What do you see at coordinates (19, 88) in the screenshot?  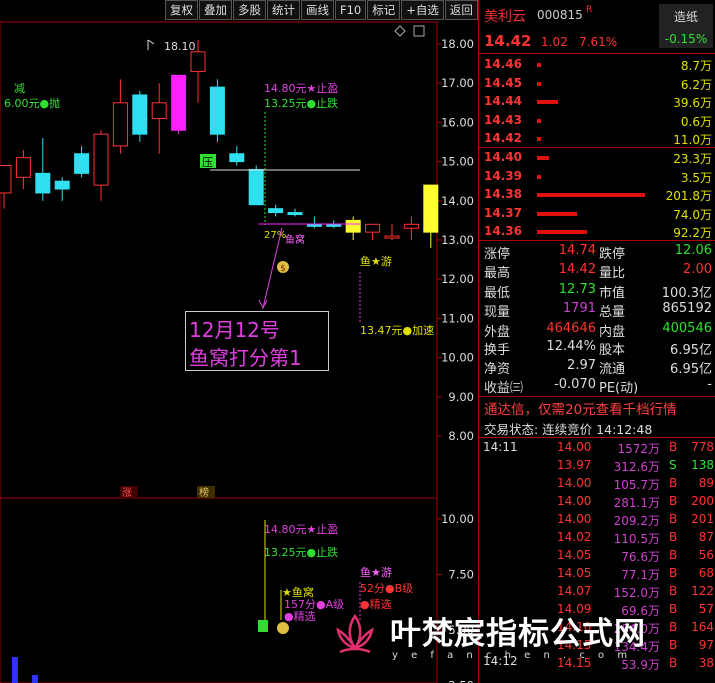 I see `reduce-label: 减` at bounding box center [19, 88].